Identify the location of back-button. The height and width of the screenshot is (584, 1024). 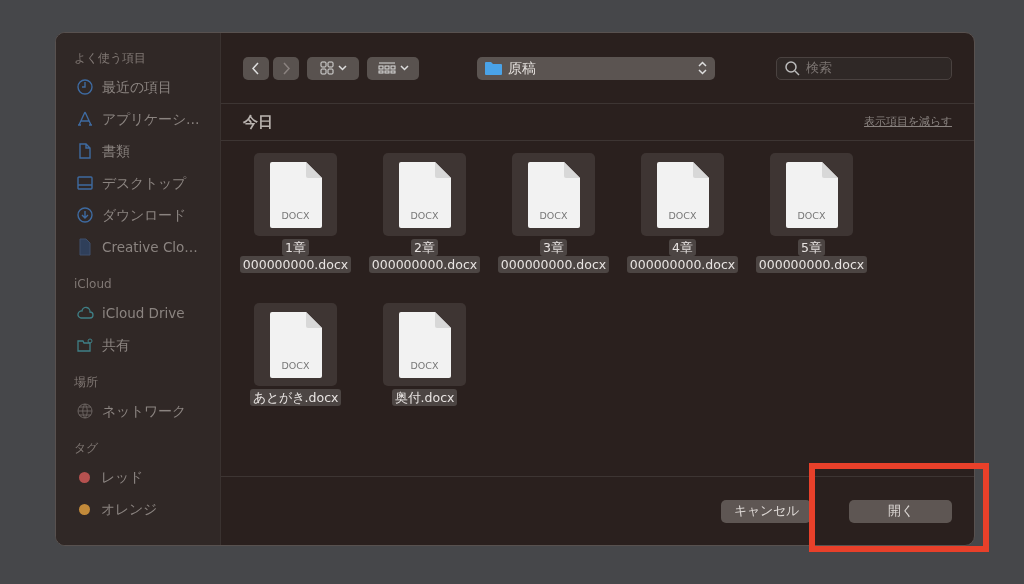
(256, 68).